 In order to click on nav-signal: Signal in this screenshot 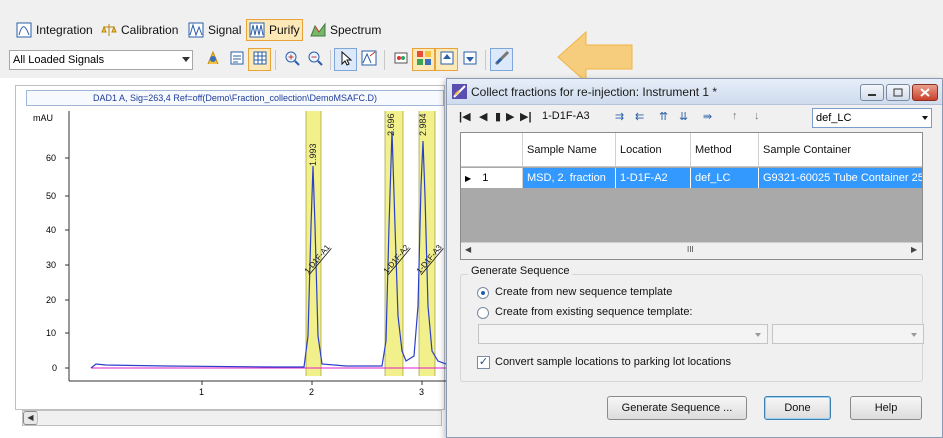, I will do `click(214, 30)`.